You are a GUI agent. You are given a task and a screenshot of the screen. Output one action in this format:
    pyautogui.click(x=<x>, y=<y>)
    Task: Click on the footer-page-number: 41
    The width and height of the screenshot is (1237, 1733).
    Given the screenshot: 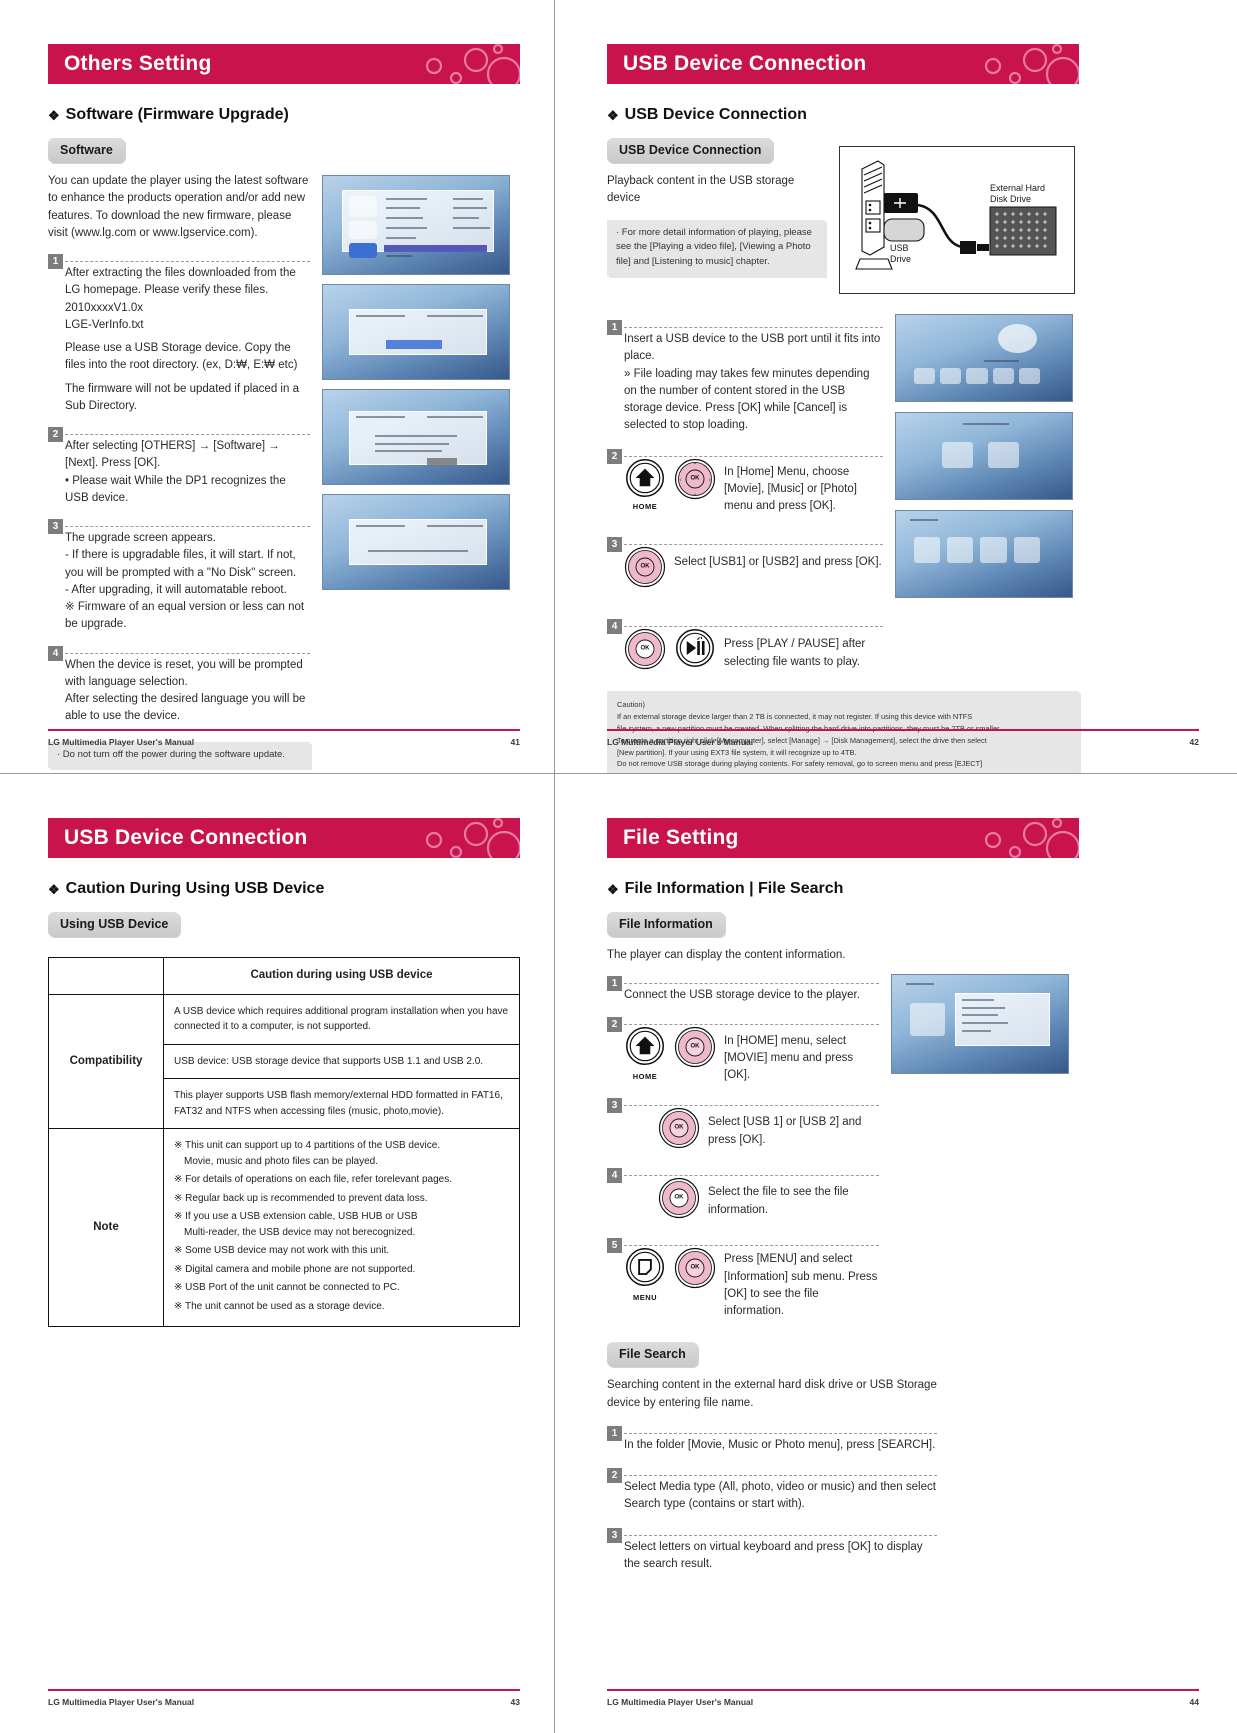 What is the action you would take?
    pyautogui.click(x=515, y=742)
    